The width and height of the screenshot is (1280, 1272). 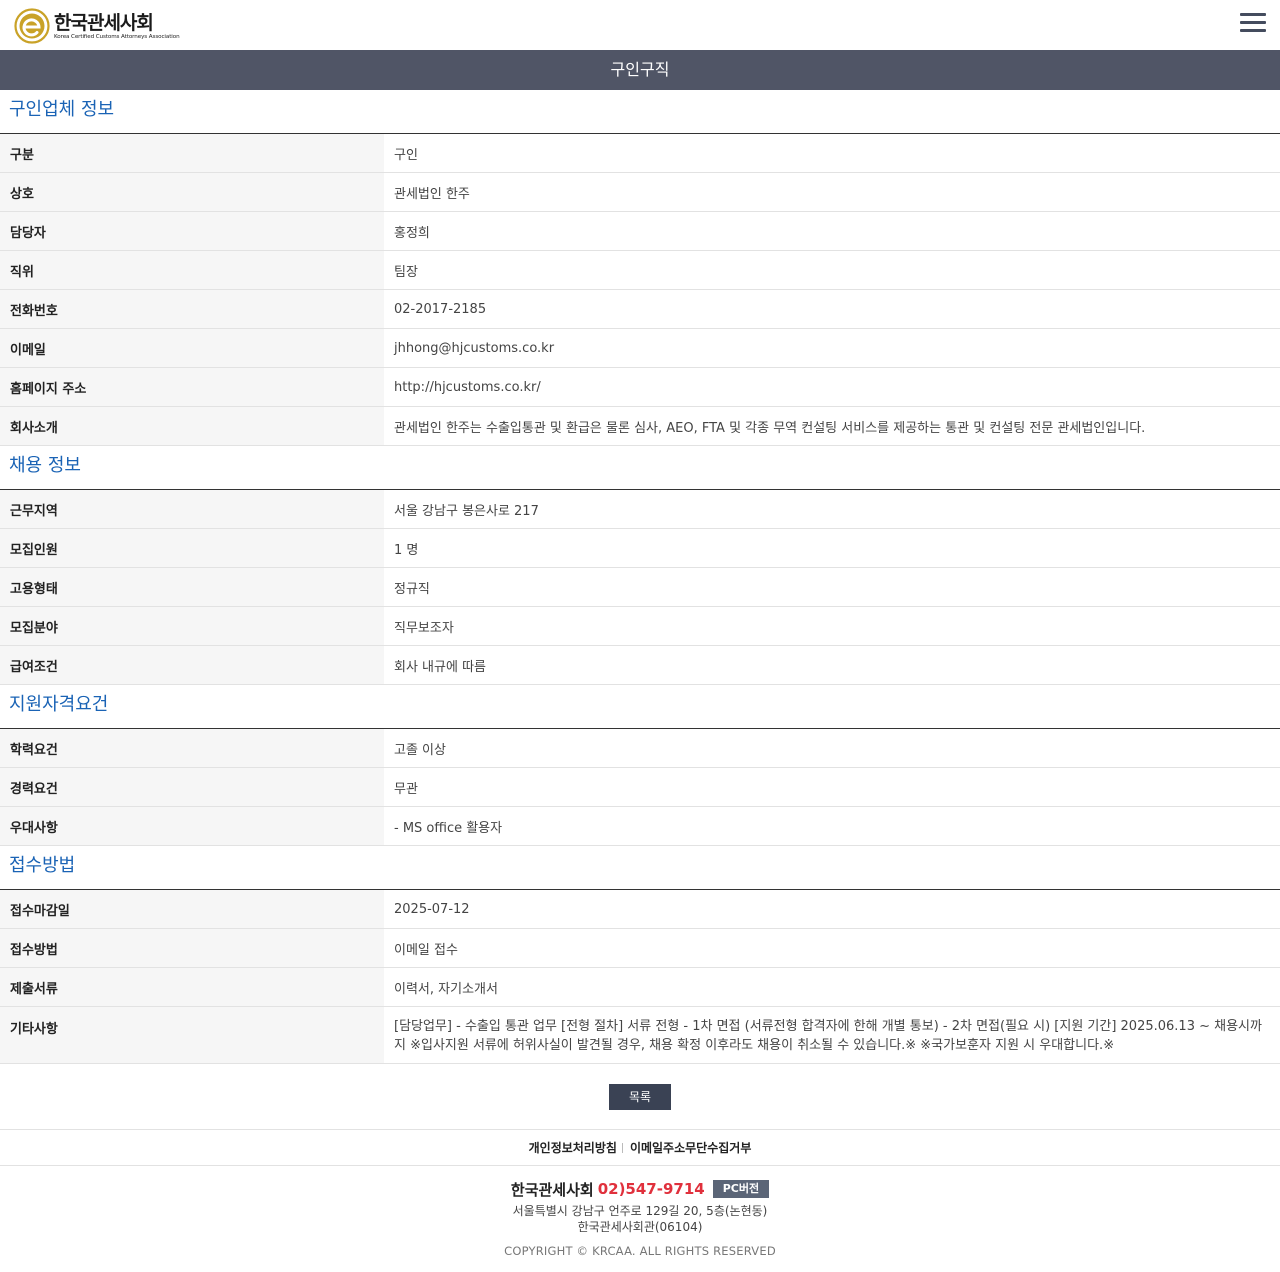 I want to click on hamburger-menu-icon, so click(x=1253, y=24).